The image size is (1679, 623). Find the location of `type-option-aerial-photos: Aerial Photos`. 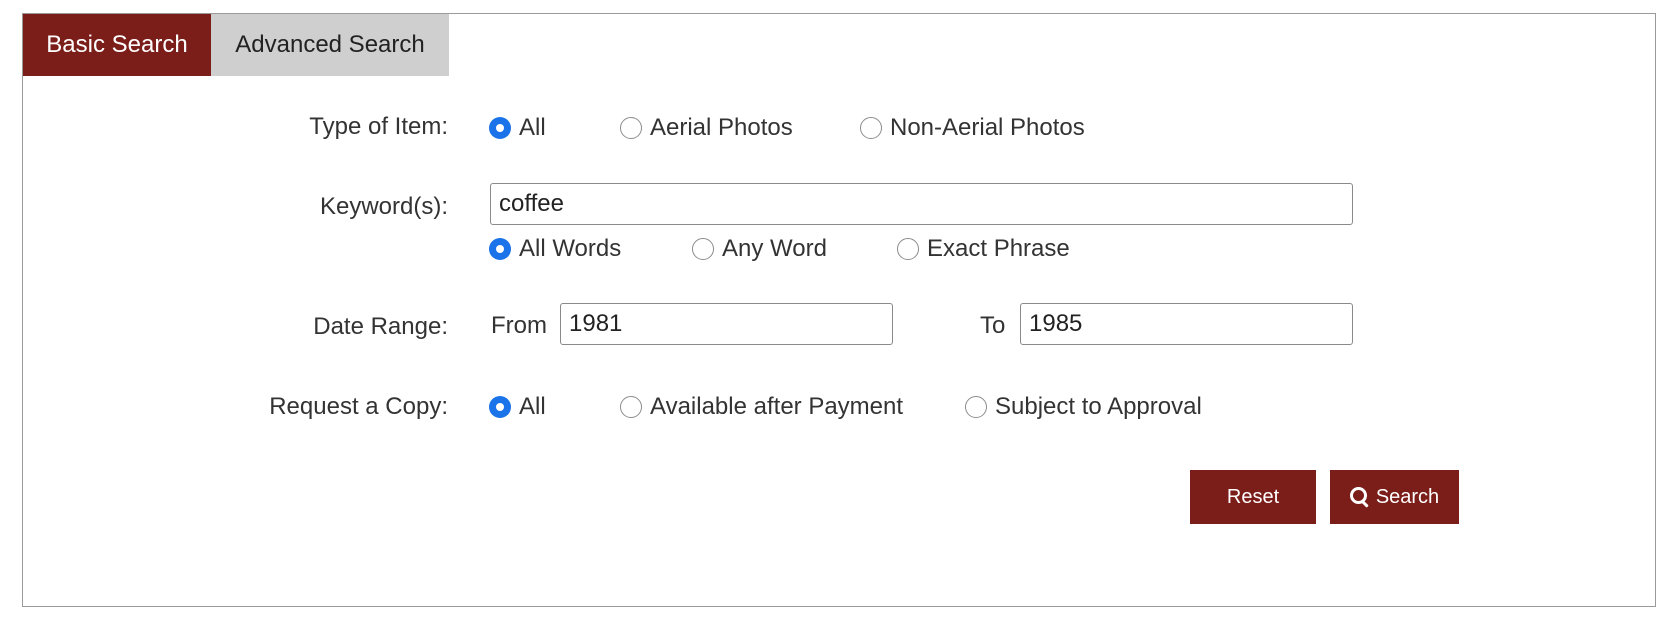

type-option-aerial-photos: Aerial Photos is located at coordinates (706, 128).